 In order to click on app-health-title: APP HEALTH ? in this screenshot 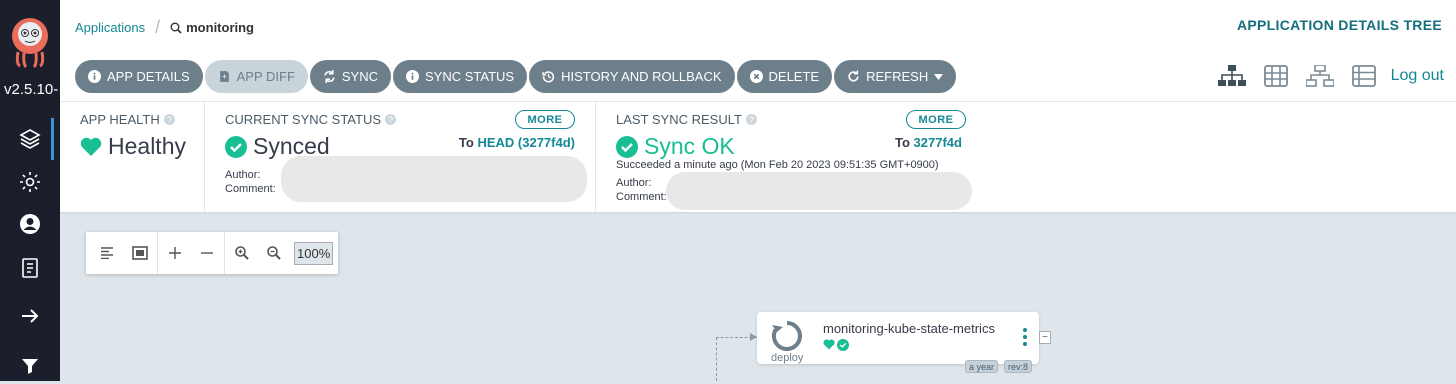, I will do `click(142, 119)`.